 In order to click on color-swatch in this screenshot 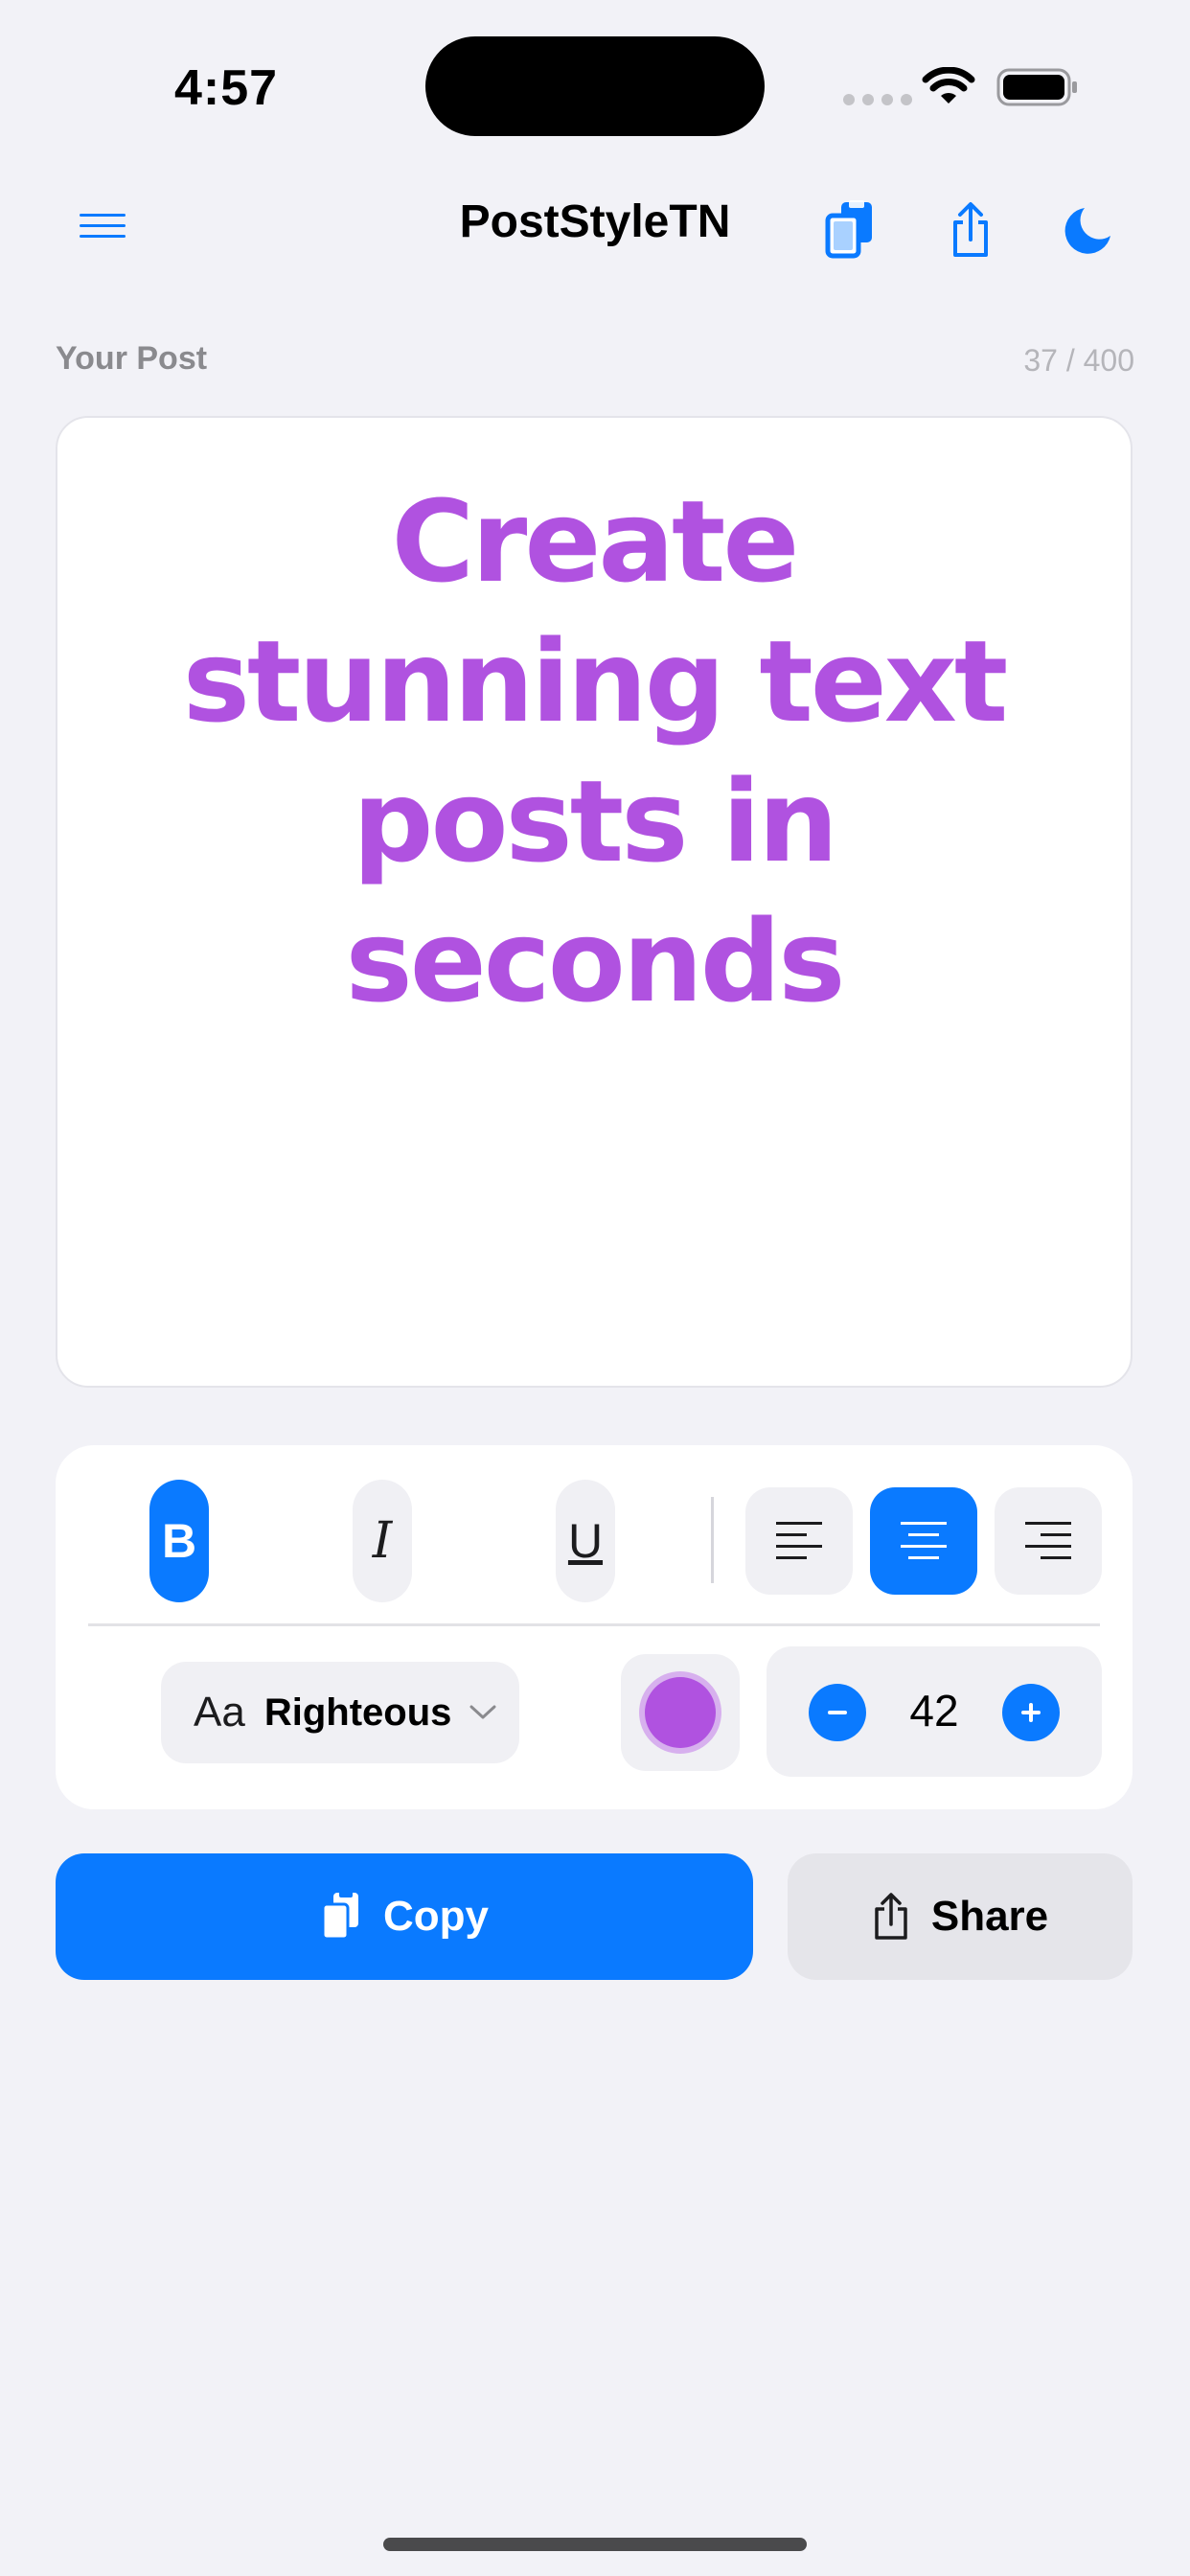, I will do `click(681, 1713)`.